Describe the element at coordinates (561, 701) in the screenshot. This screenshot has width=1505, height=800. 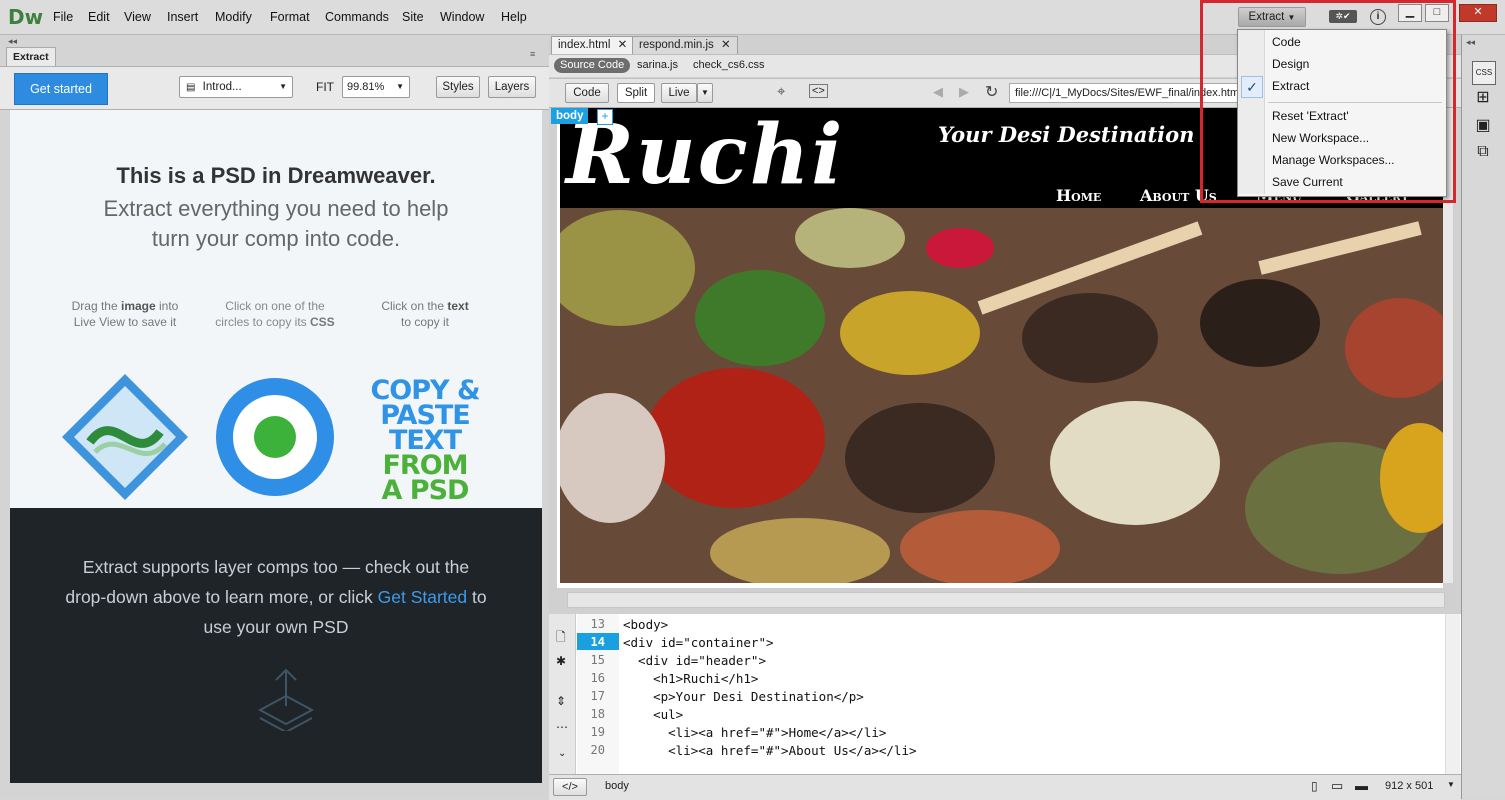
I see `expand-all-icon: ⇕` at that location.